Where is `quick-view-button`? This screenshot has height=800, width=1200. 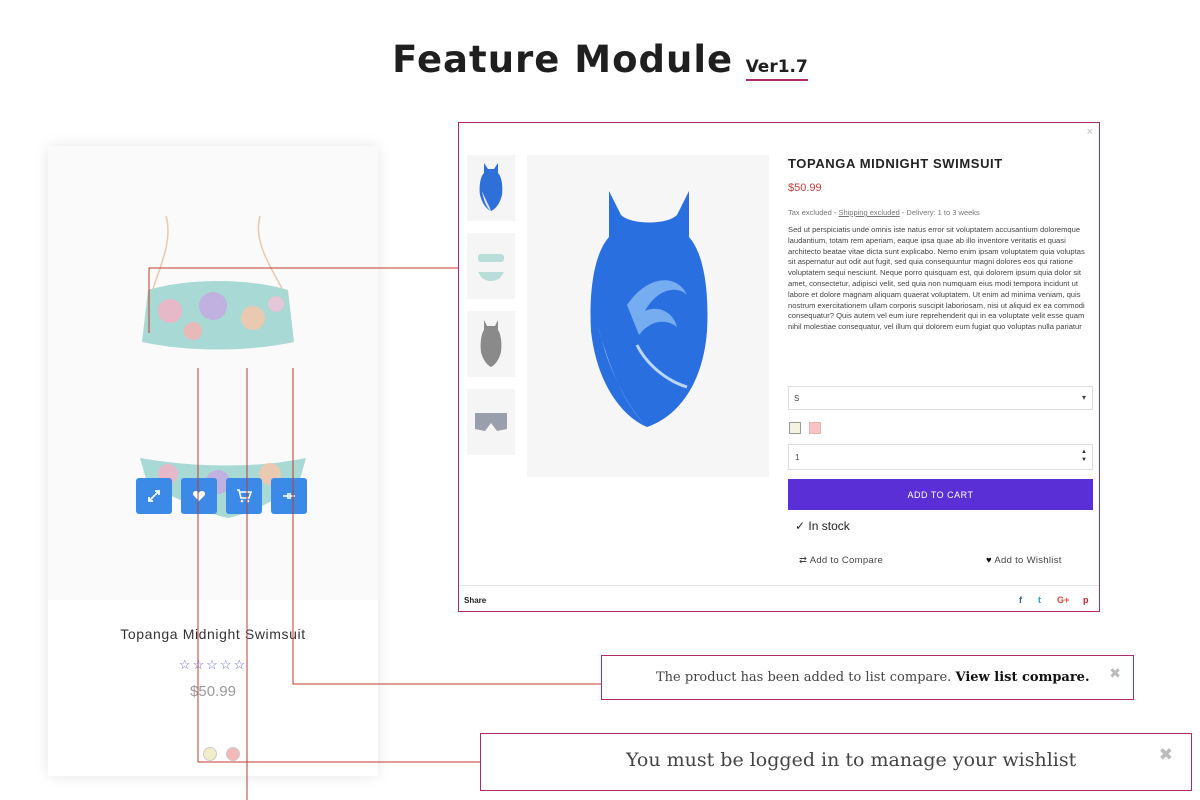
quick-view-button is located at coordinates (154, 496).